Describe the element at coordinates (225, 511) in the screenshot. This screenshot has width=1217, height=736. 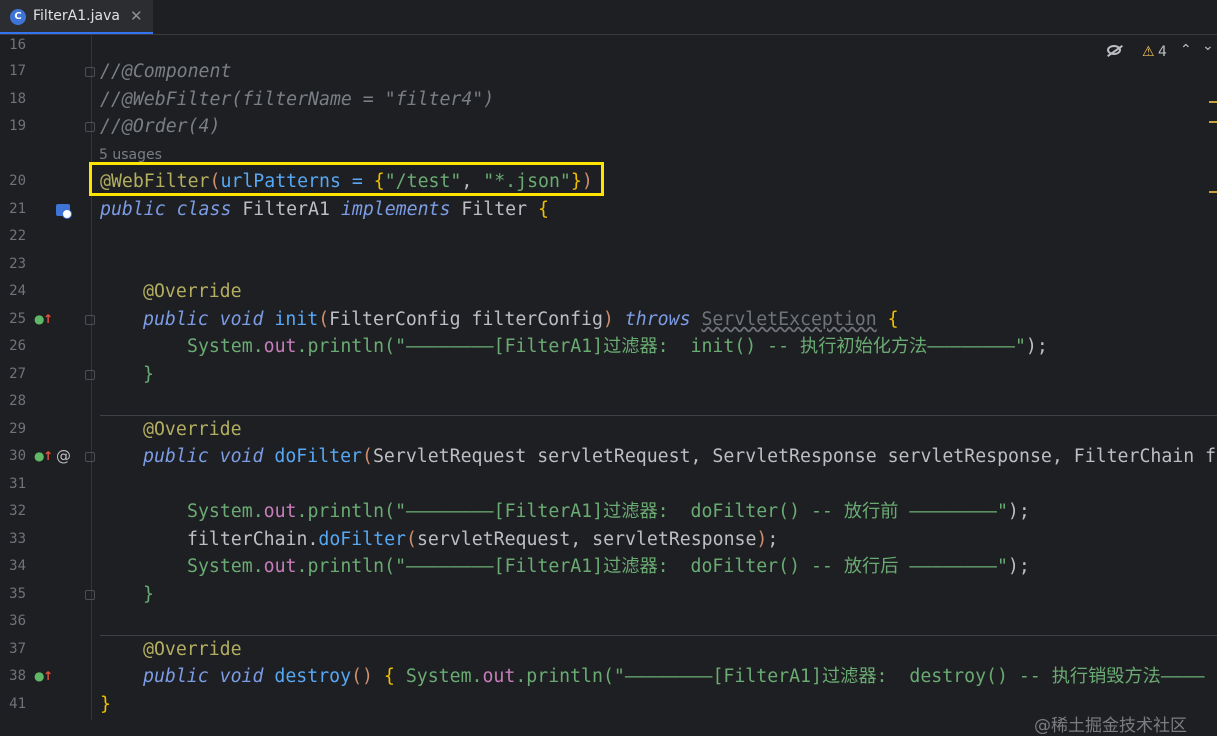
I see `class-ref: System.` at that location.